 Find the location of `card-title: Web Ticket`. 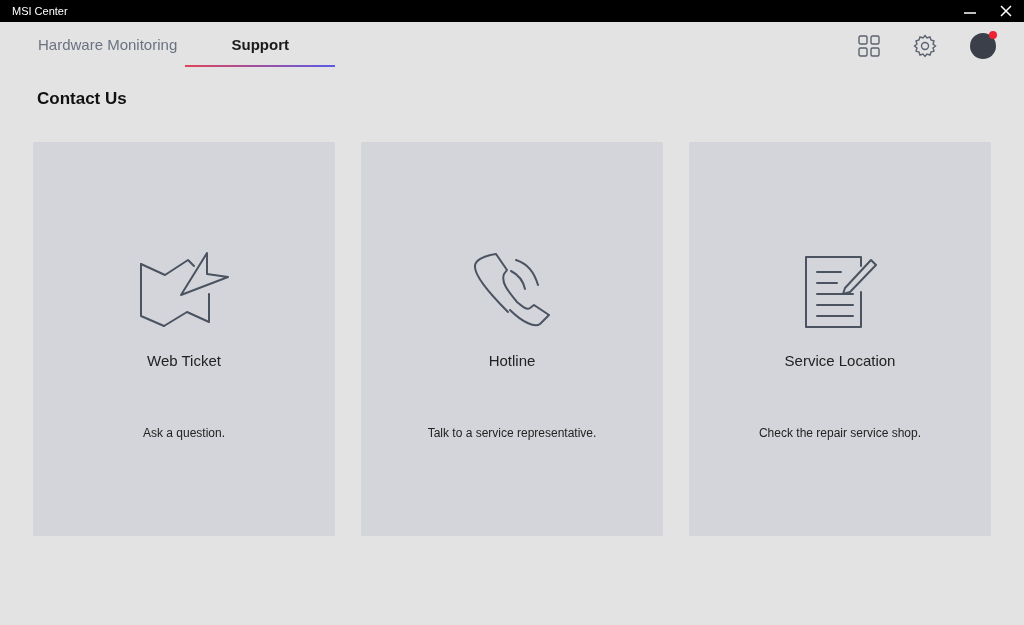

card-title: Web Ticket is located at coordinates (184, 360).